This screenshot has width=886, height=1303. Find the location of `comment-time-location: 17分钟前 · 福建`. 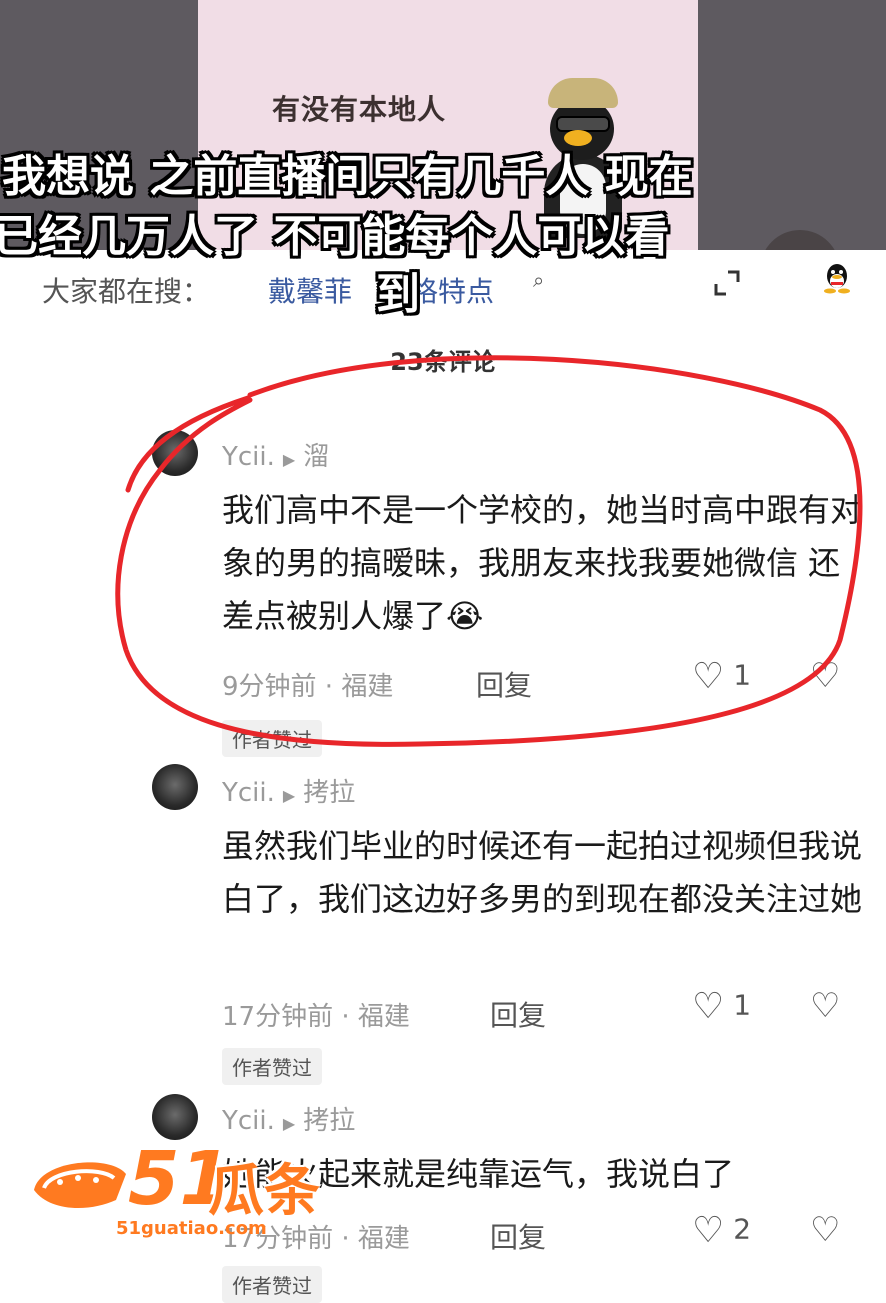

comment-time-location: 17分钟前 · 福建 is located at coordinates (316, 1017).